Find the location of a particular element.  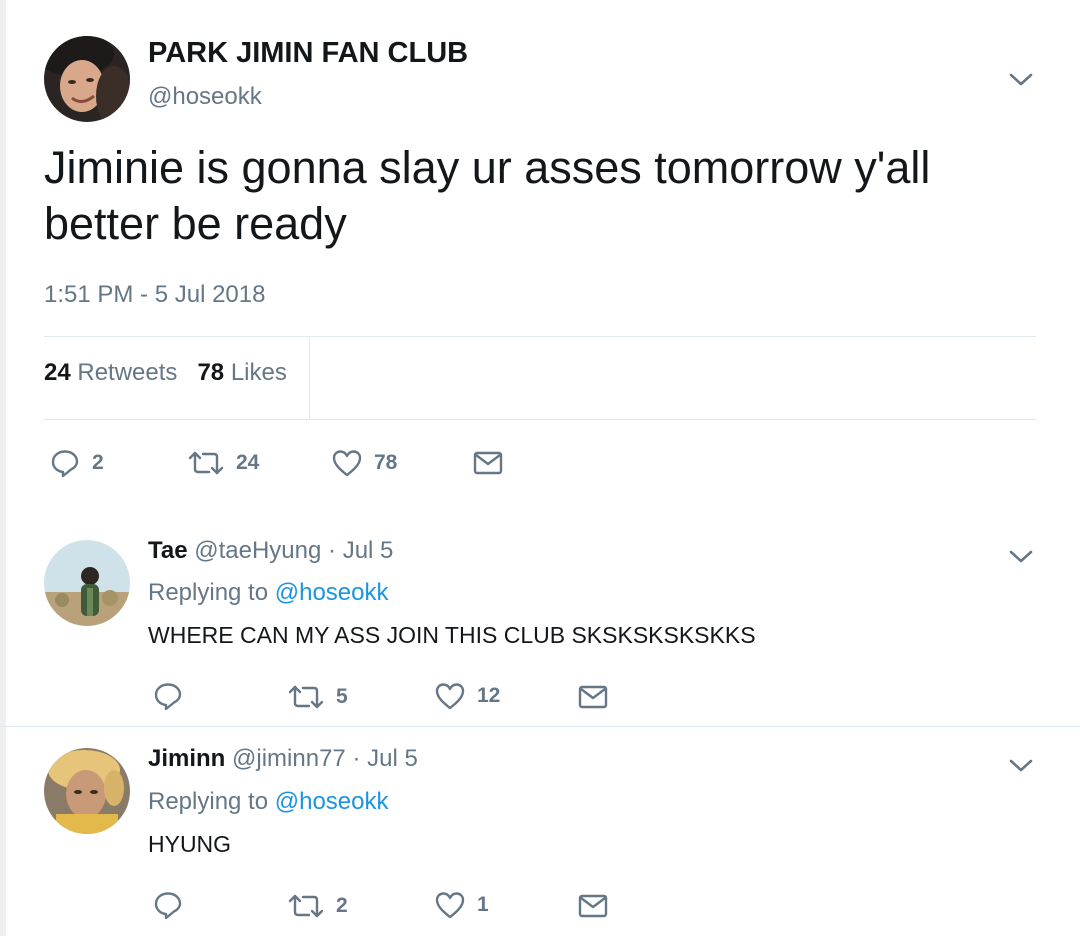

retweet-count: 24 is located at coordinates (248, 462).